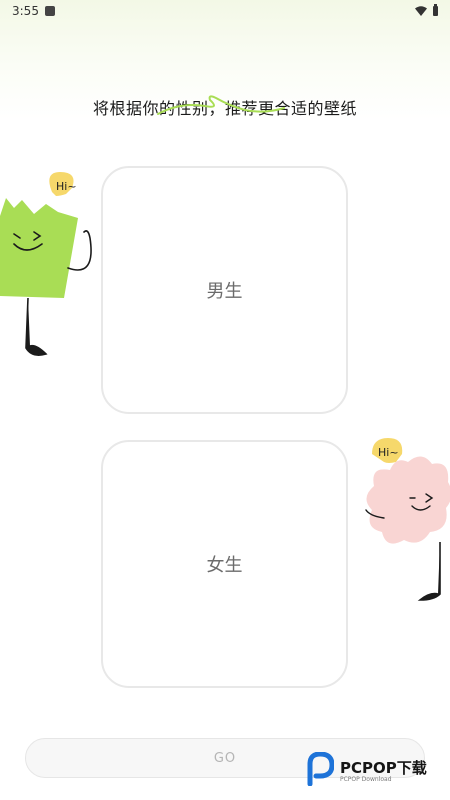 The height and width of the screenshot is (800, 450). I want to click on pcpop-logo-icon, so click(320, 769).